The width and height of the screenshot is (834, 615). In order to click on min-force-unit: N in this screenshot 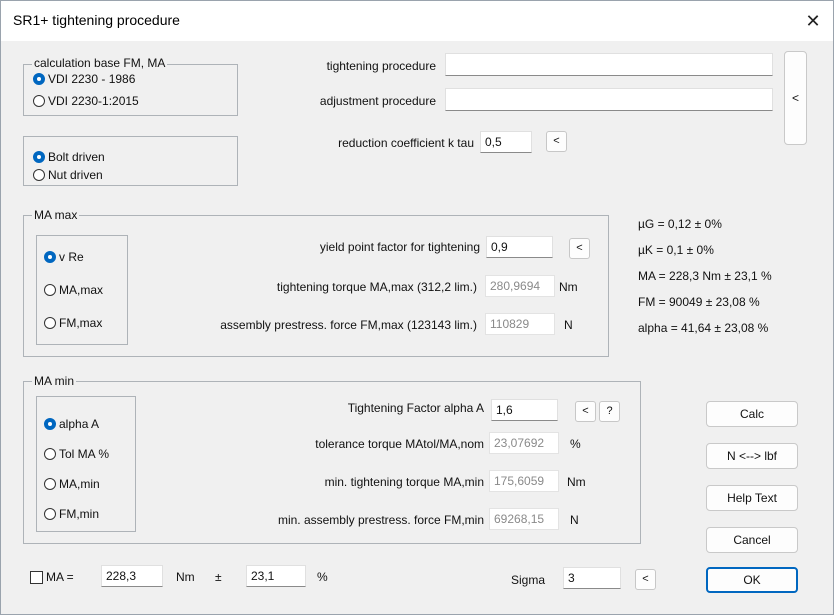, I will do `click(574, 520)`.